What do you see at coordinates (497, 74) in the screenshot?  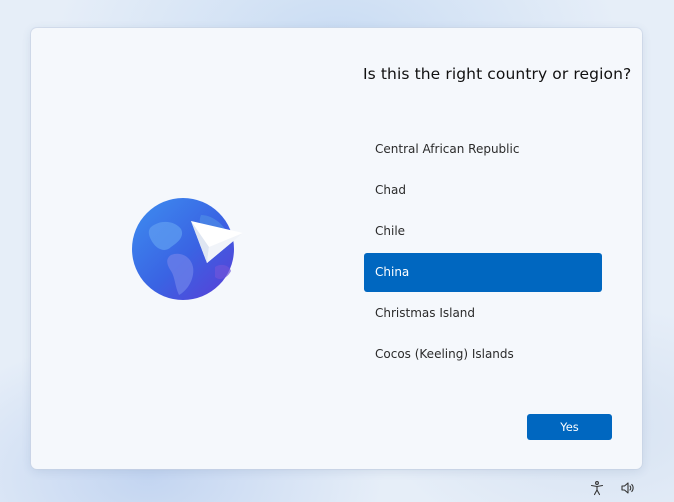 I see `page-title: Is this the right country or region?` at bounding box center [497, 74].